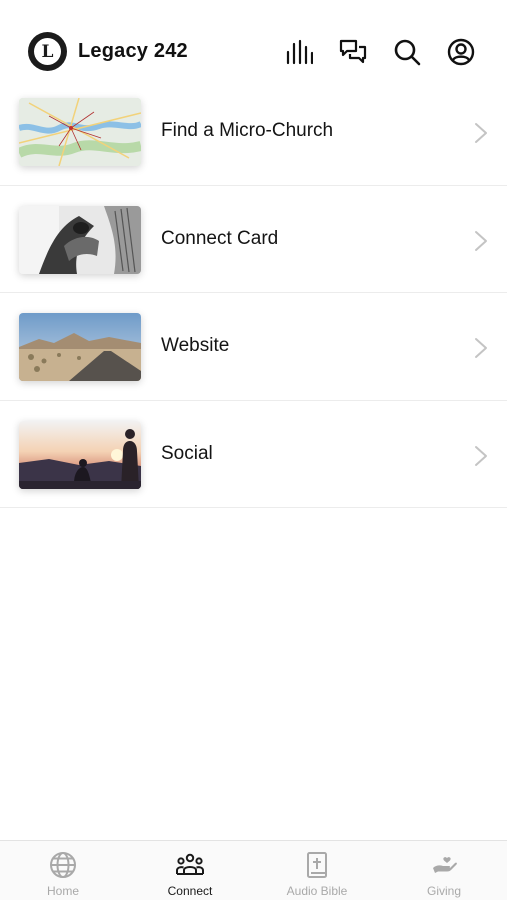 This screenshot has width=507, height=900. What do you see at coordinates (299, 52) in the screenshot?
I see `audio-bars-icon` at bounding box center [299, 52].